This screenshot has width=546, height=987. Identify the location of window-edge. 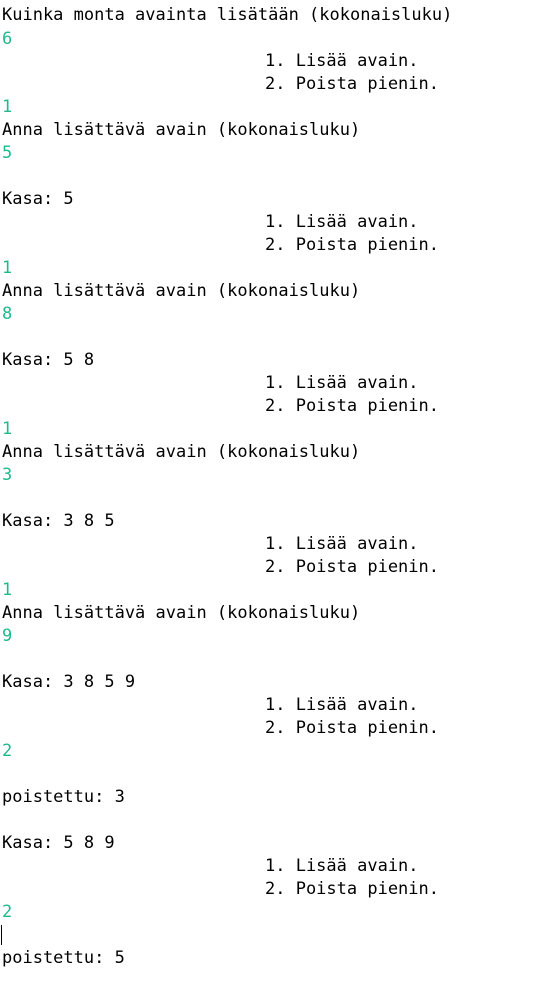
(273, 1).